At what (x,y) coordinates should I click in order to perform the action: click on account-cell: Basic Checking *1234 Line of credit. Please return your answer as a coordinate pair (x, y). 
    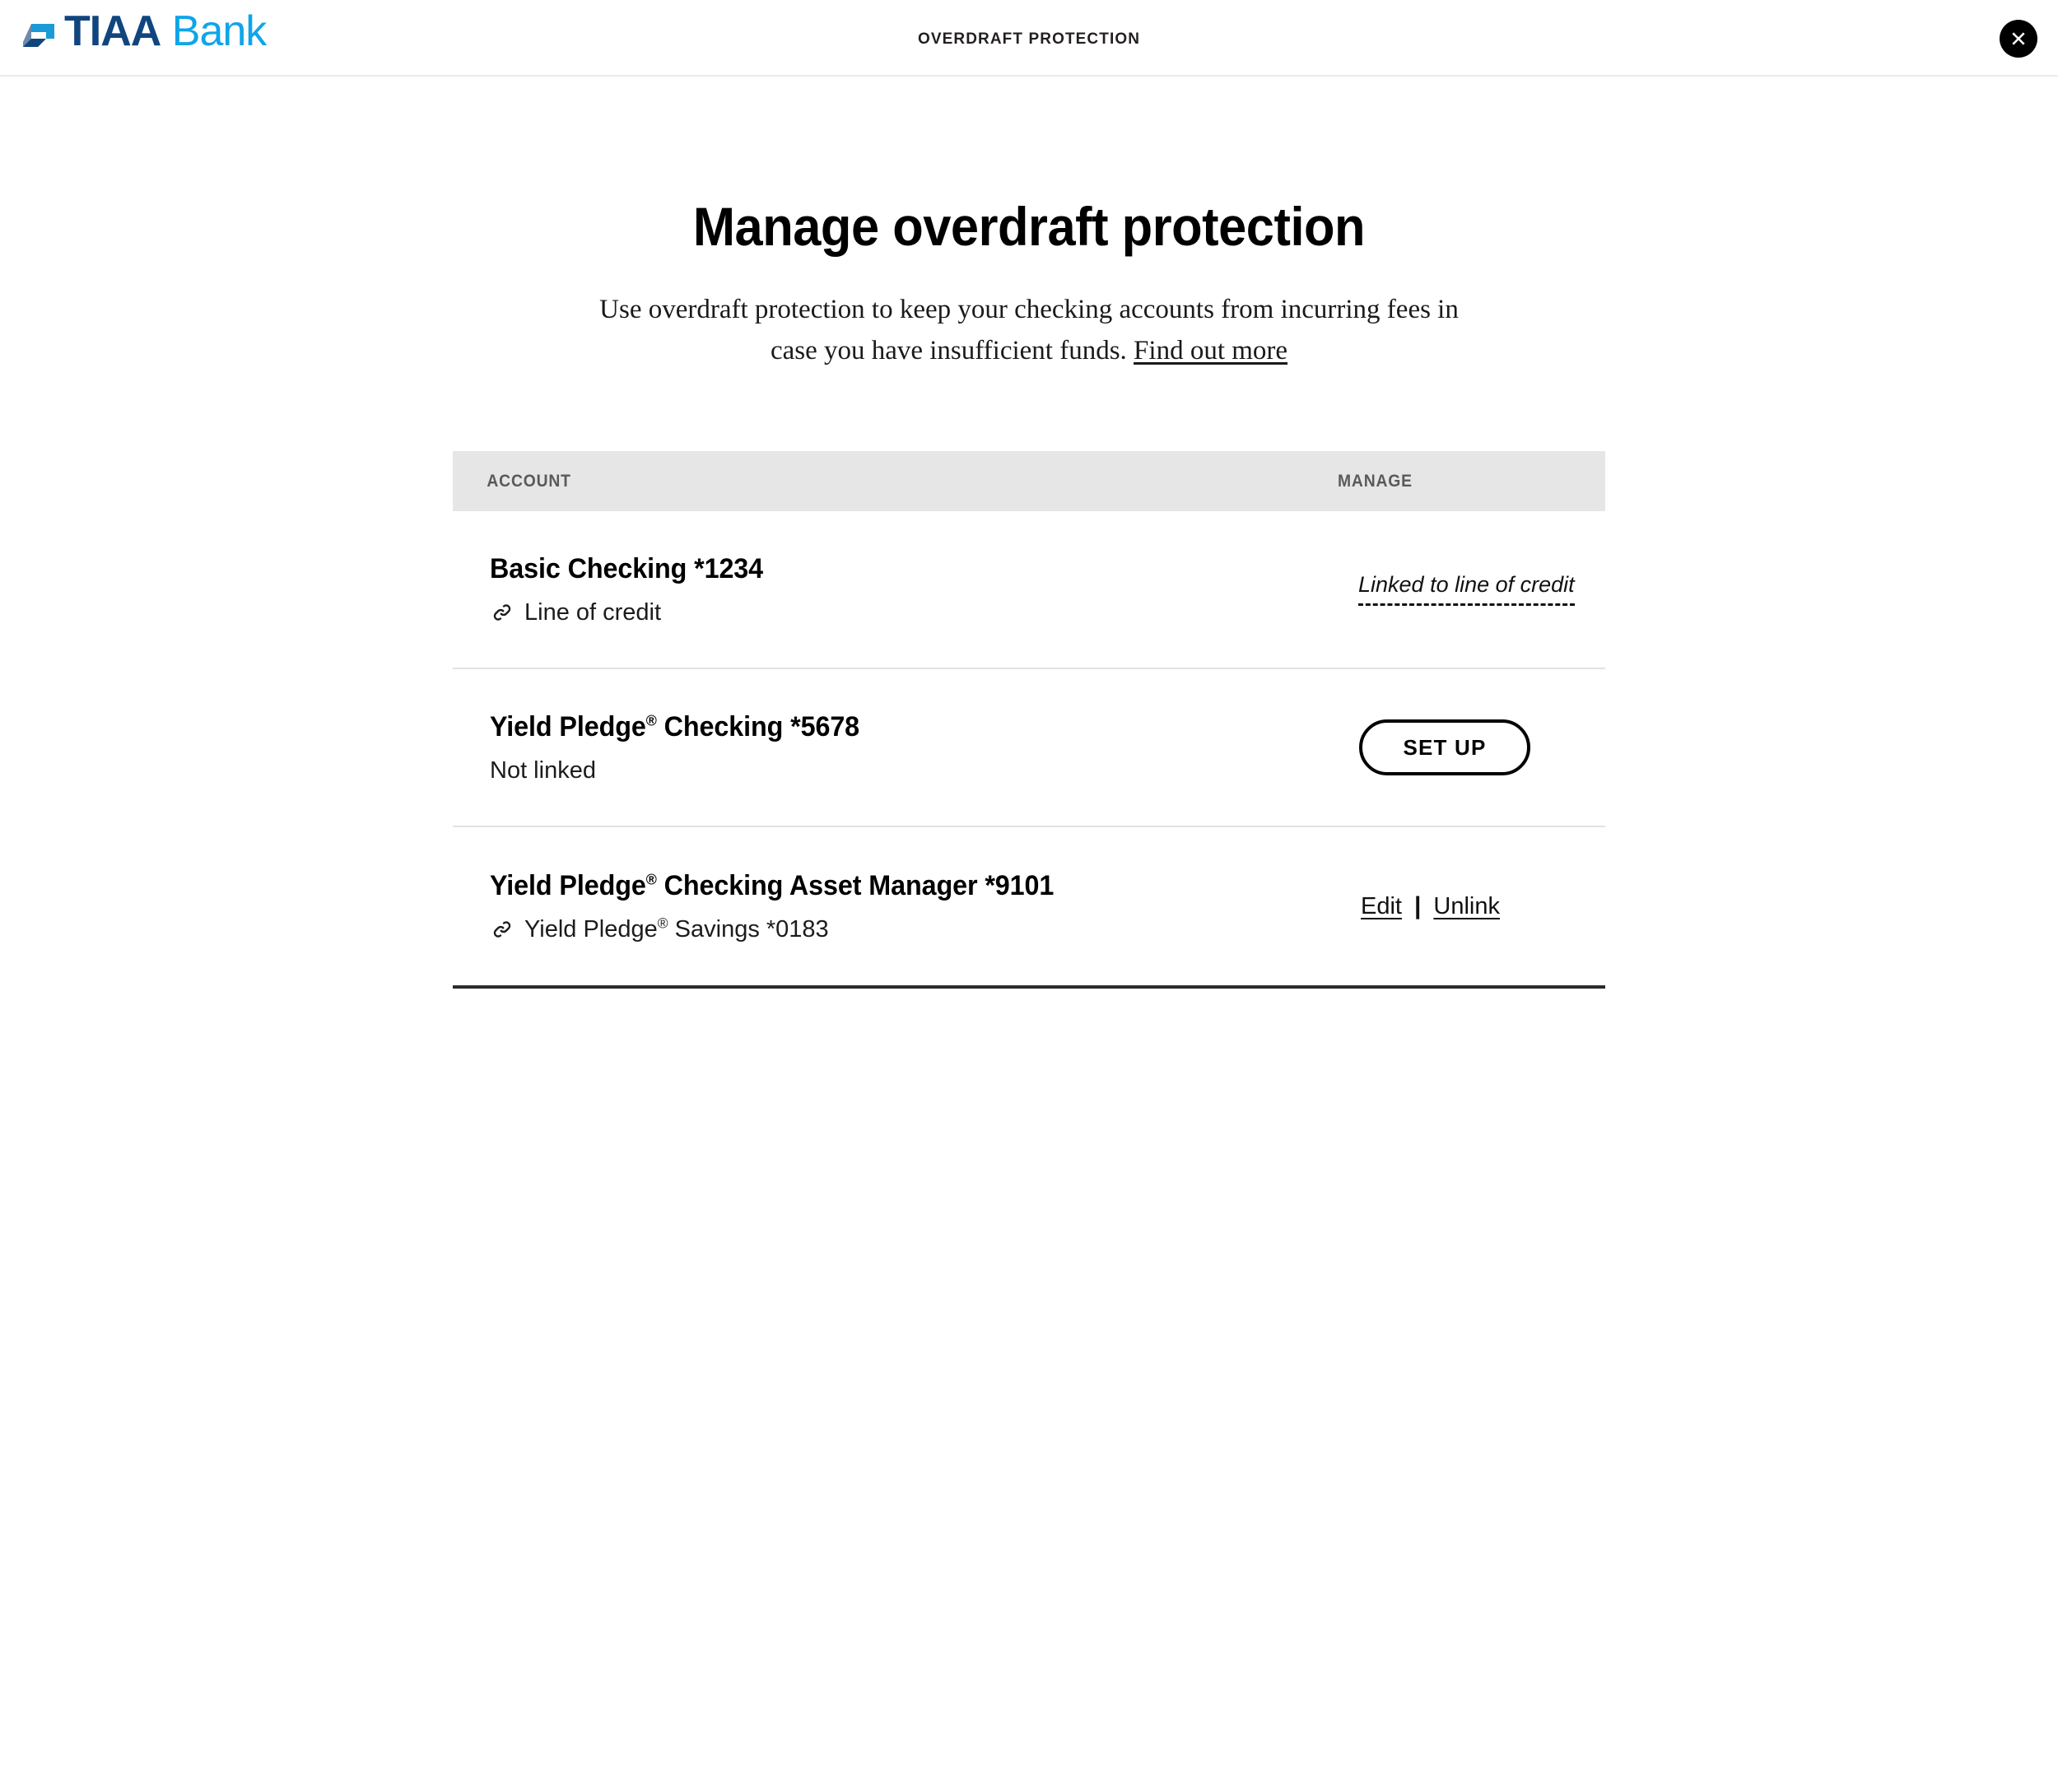
    Looking at the image, I should click on (877, 589).